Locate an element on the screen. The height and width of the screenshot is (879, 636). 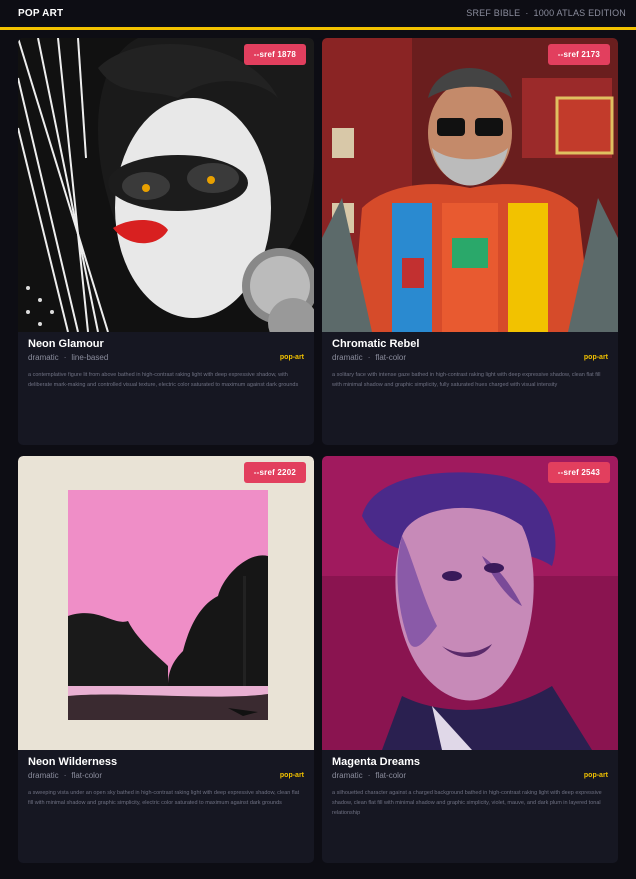
sref-badge: --sref 1878 is located at coordinates (274, 54).